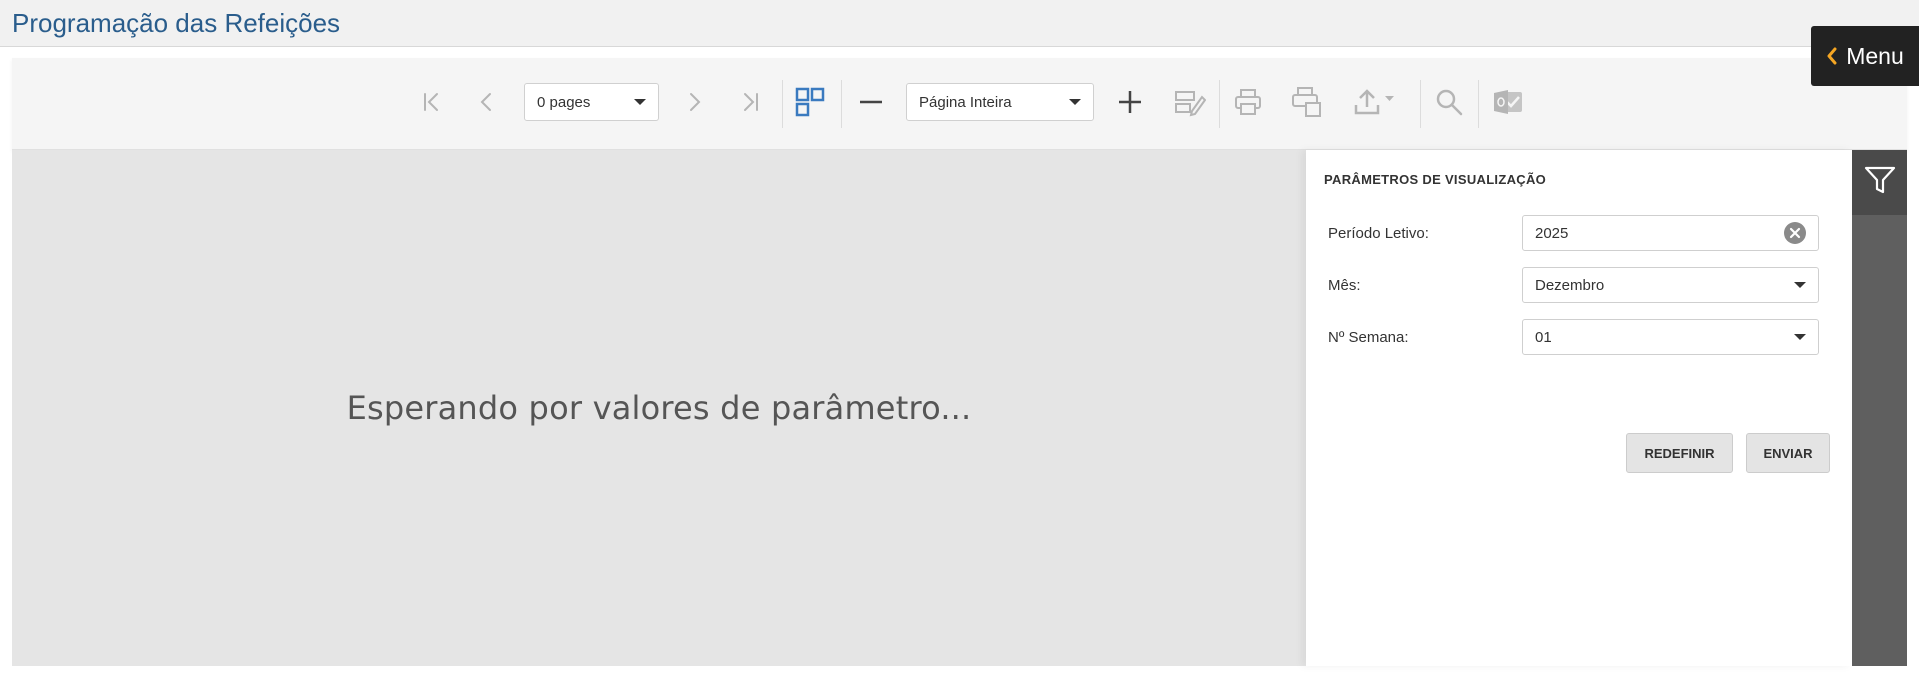 Image resolution: width=1919 pixels, height=673 pixels. What do you see at coordinates (1879, 408) in the screenshot?
I see `side-rail` at bounding box center [1879, 408].